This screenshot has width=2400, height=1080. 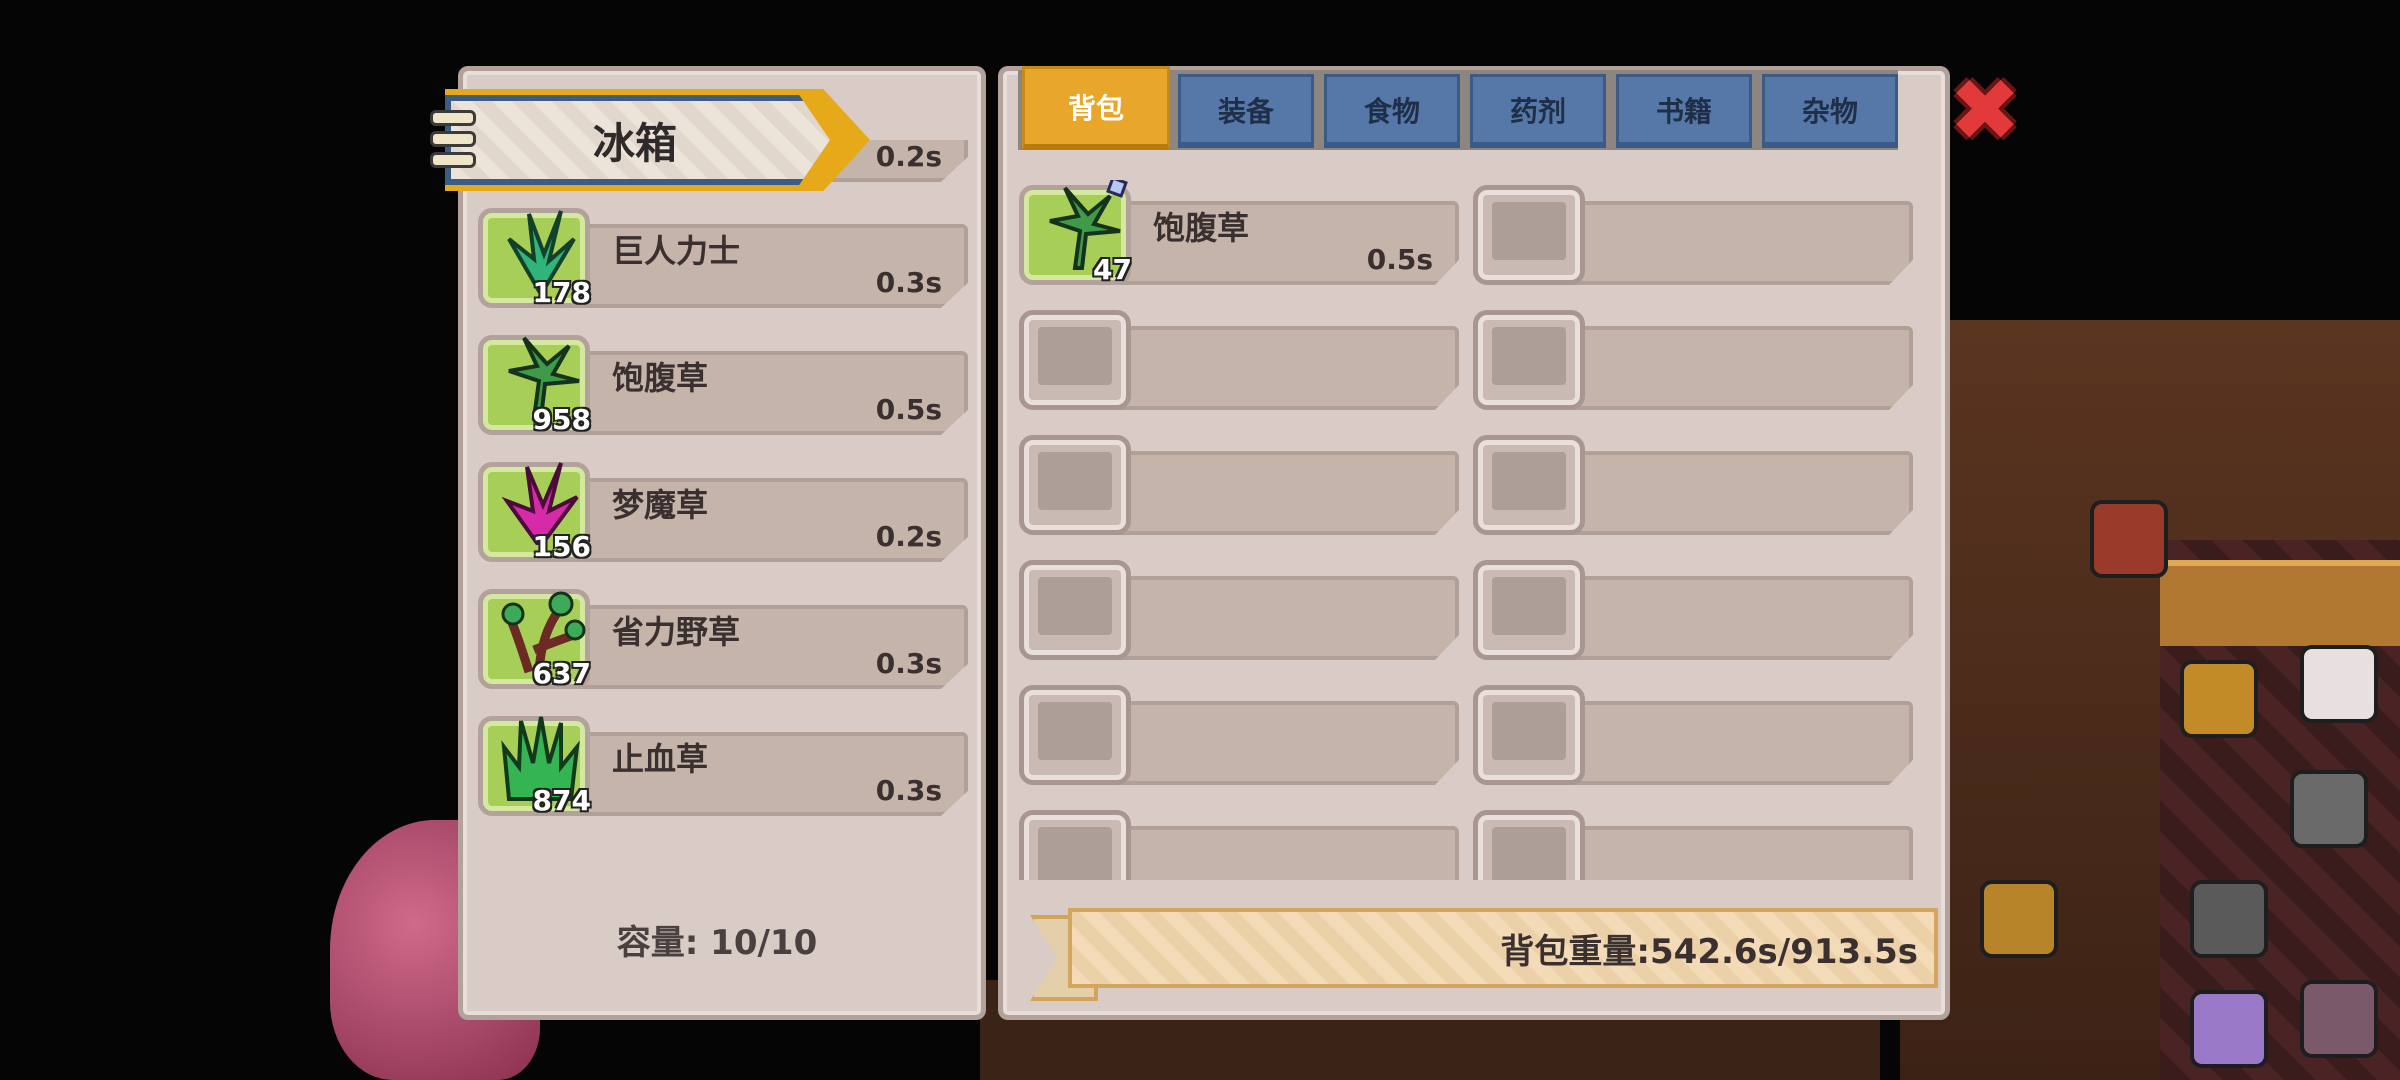 What do you see at coordinates (2280, 603) in the screenshot?
I see `background-shelf` at bounding box center [2280, 603].